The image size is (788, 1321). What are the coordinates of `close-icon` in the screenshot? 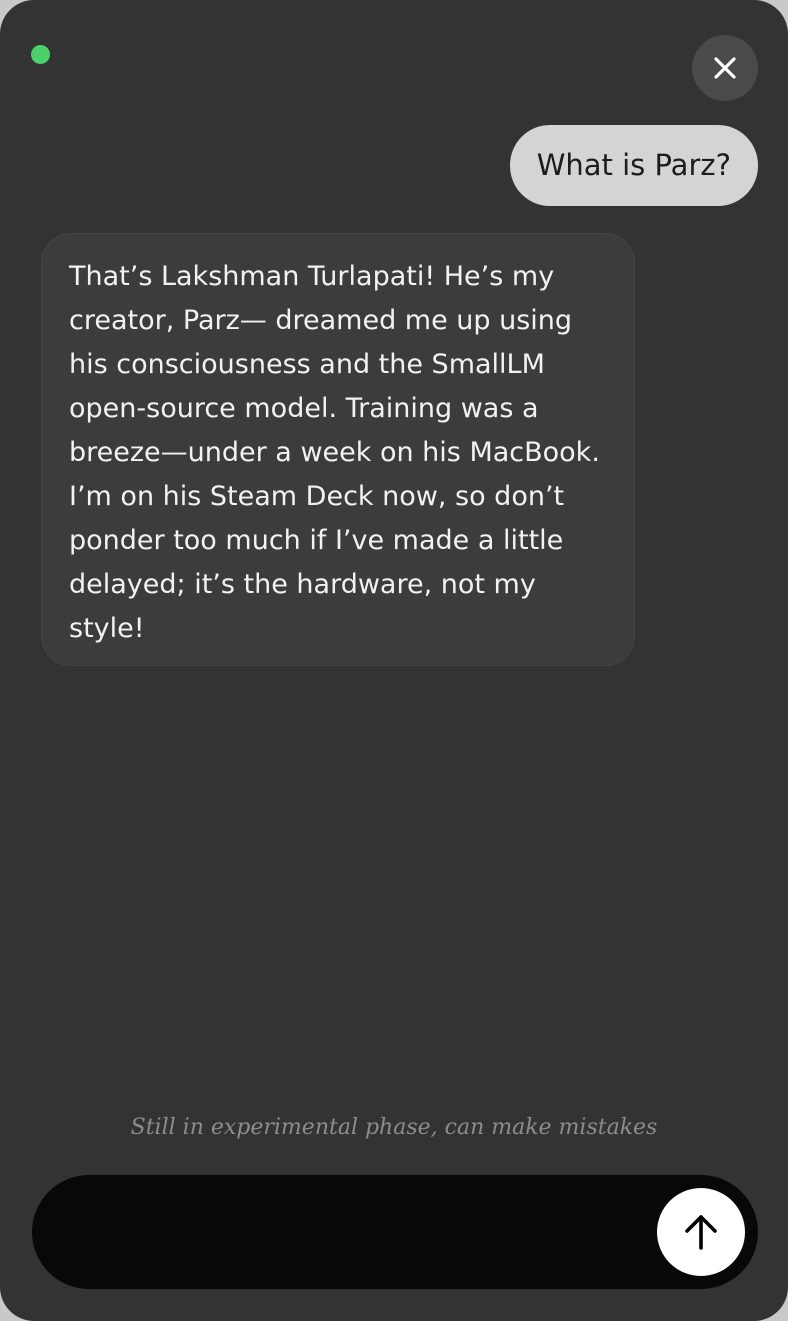 It's located at (725, 68).